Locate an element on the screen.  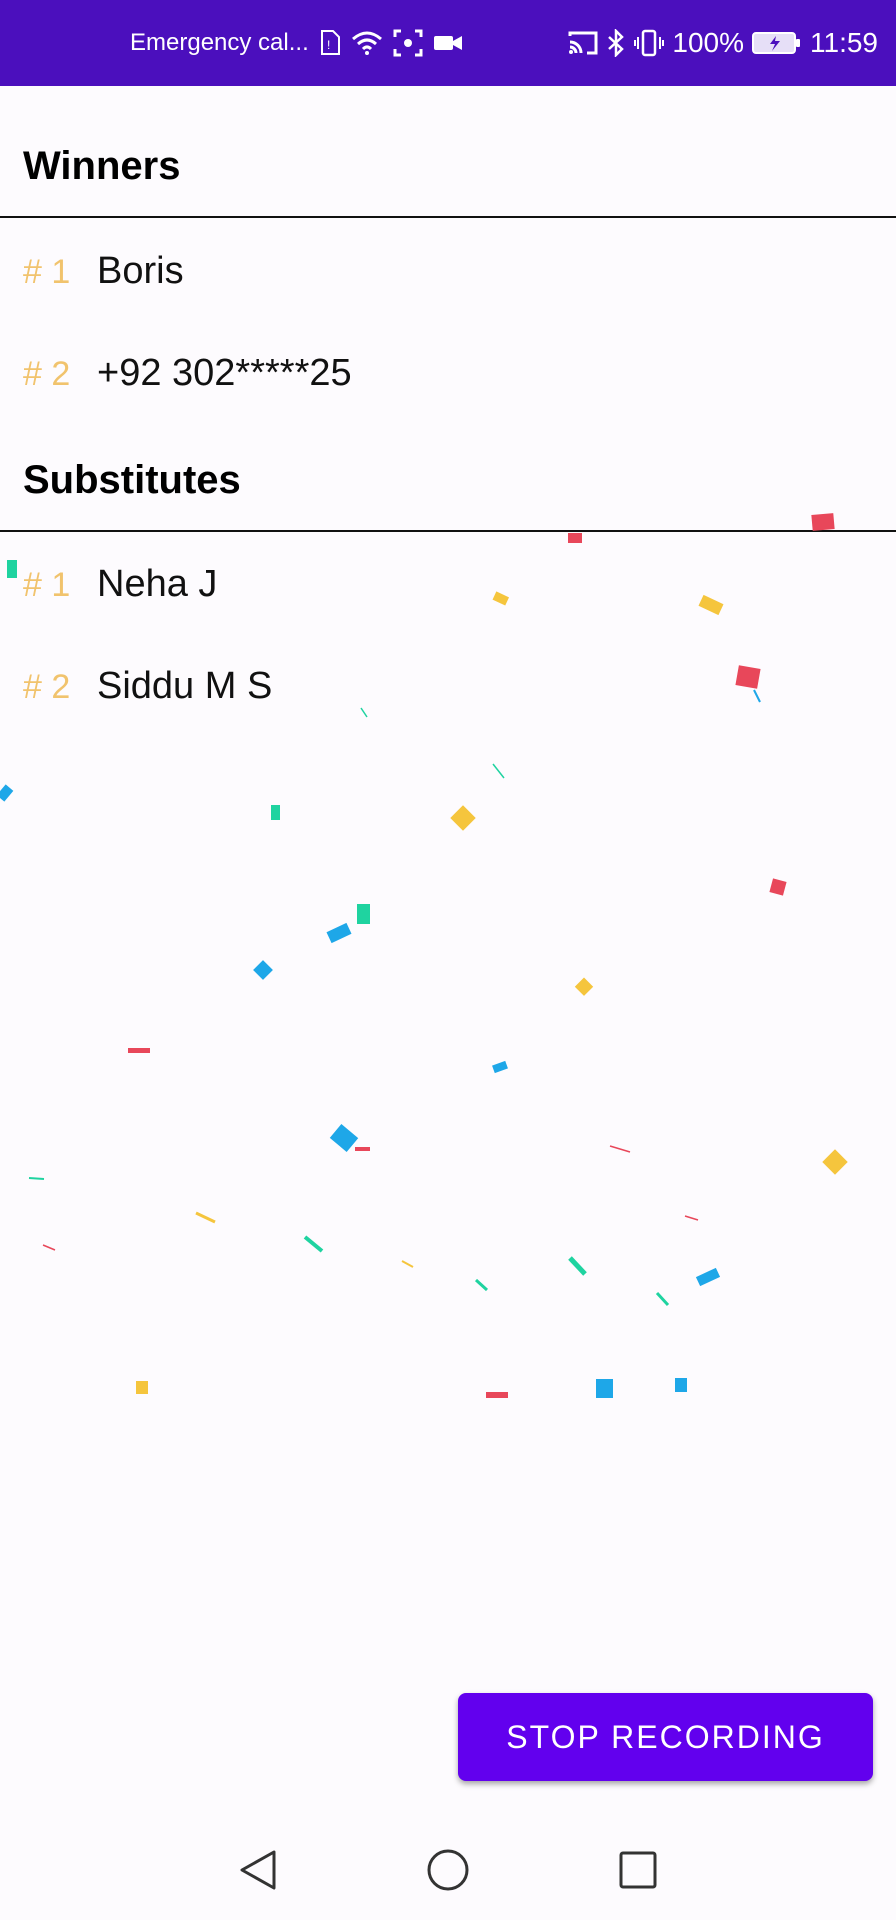
recents-button is located at coordinates (638, 1870).